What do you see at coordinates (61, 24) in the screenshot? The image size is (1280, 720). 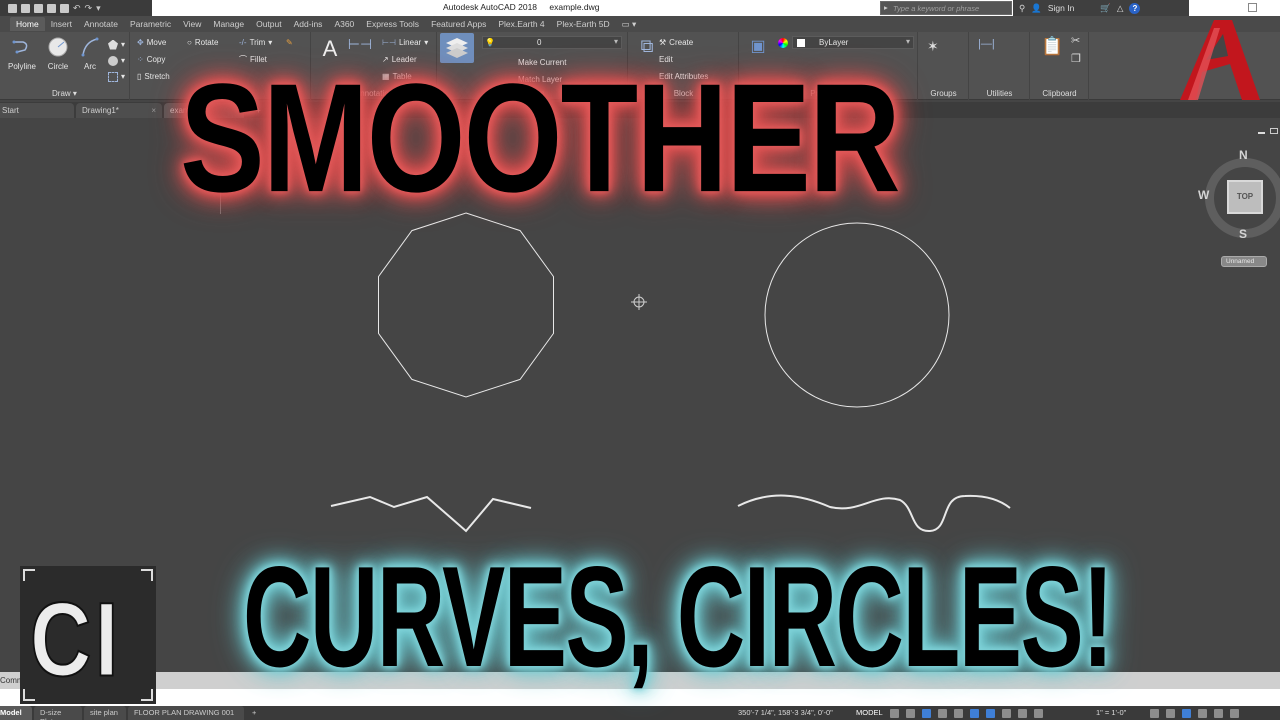 I see `tab-insert: Insert` at bounding box center [61, 24].